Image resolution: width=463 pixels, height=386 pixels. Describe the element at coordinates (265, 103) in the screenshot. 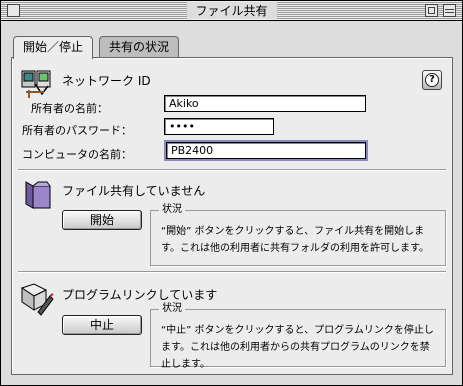

I see `owner-name-field: Akiko` at that location.